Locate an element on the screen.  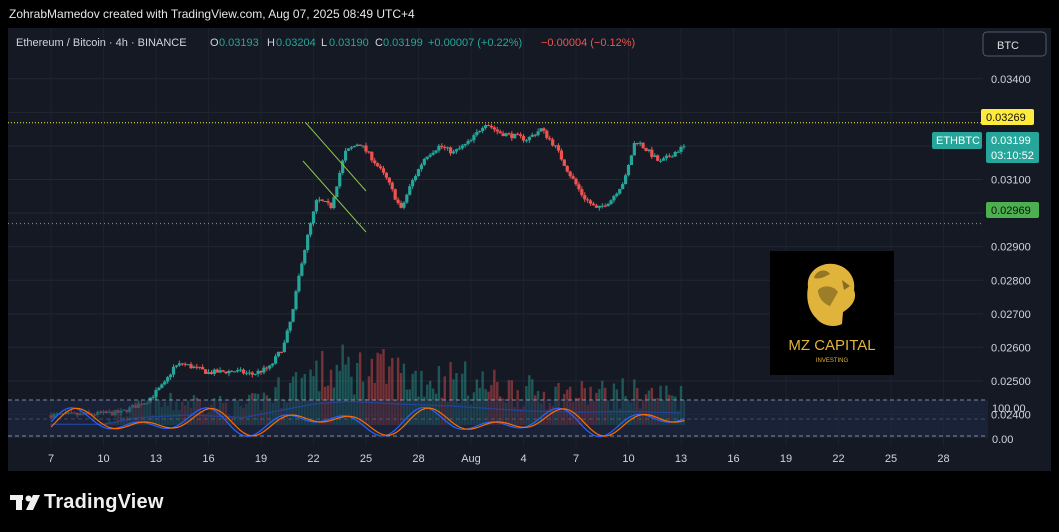
lower-line-tag: 0.02969 is located at coordinates (1012, 210).